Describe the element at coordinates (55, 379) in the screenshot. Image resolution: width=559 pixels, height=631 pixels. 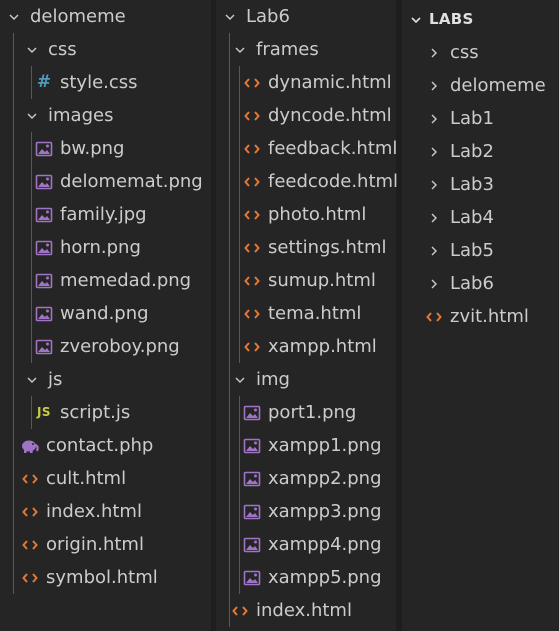
I see `folder-label: js` at that location.